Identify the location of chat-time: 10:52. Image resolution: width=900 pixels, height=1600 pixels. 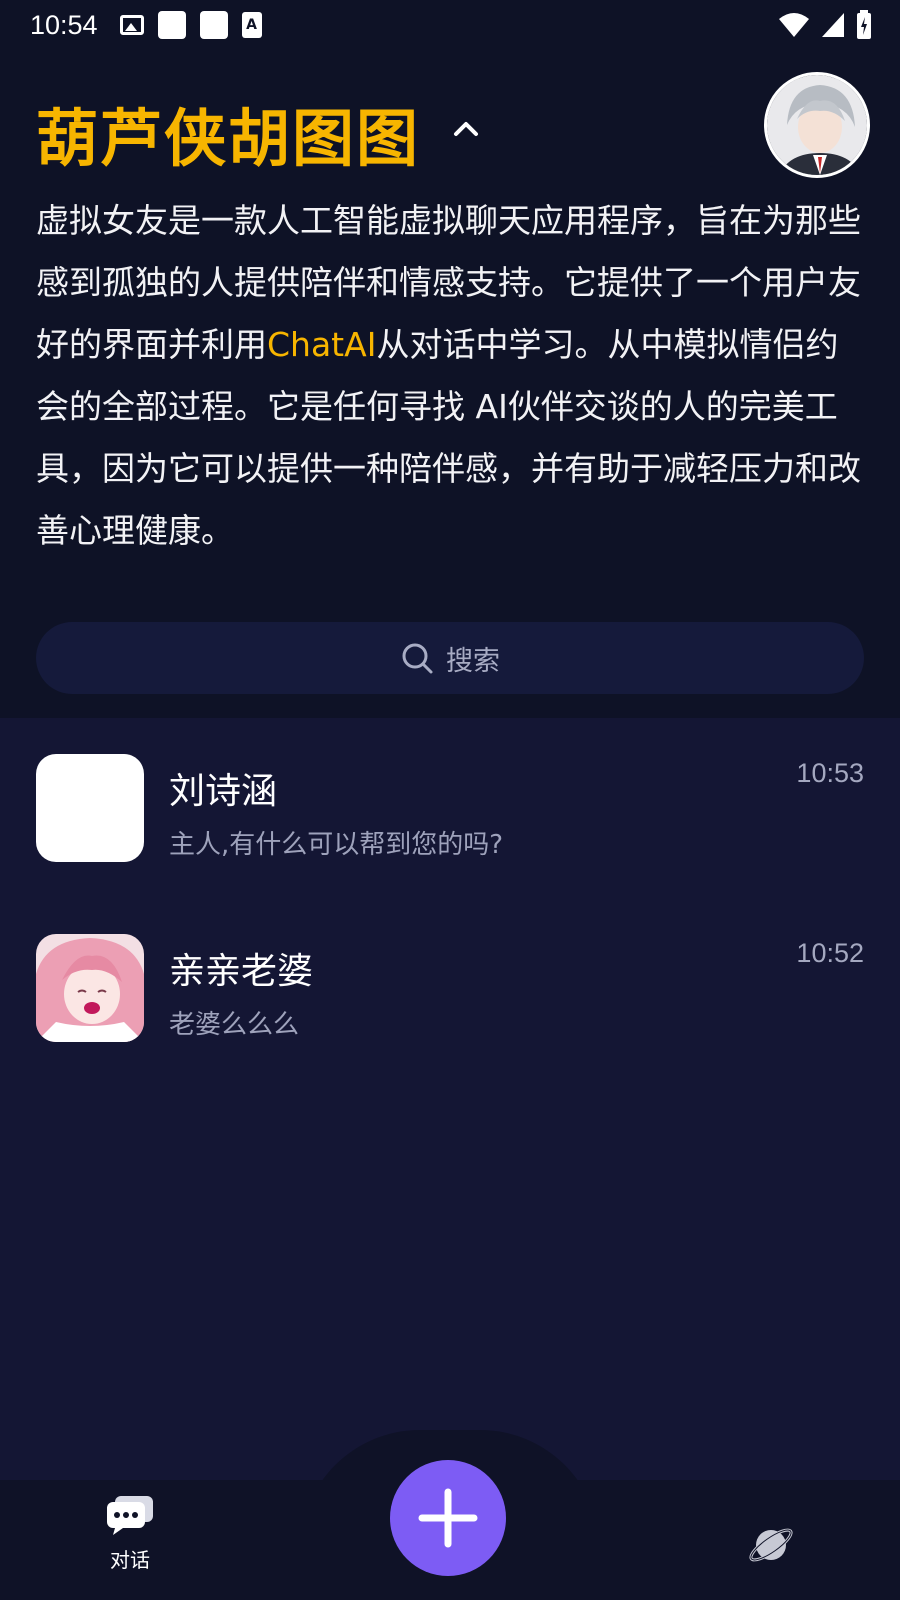
(830, 953).